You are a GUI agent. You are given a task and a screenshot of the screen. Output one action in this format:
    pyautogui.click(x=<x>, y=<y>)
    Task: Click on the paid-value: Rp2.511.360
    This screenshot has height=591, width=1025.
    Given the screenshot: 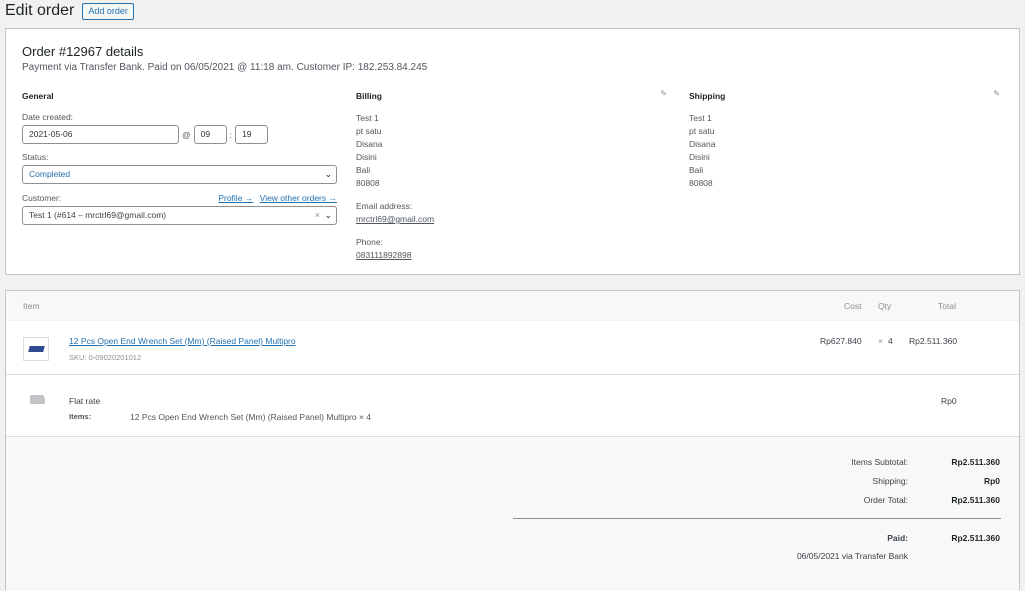 What is the action you would take?
    pyautogui.click(x=975, y=538)
    